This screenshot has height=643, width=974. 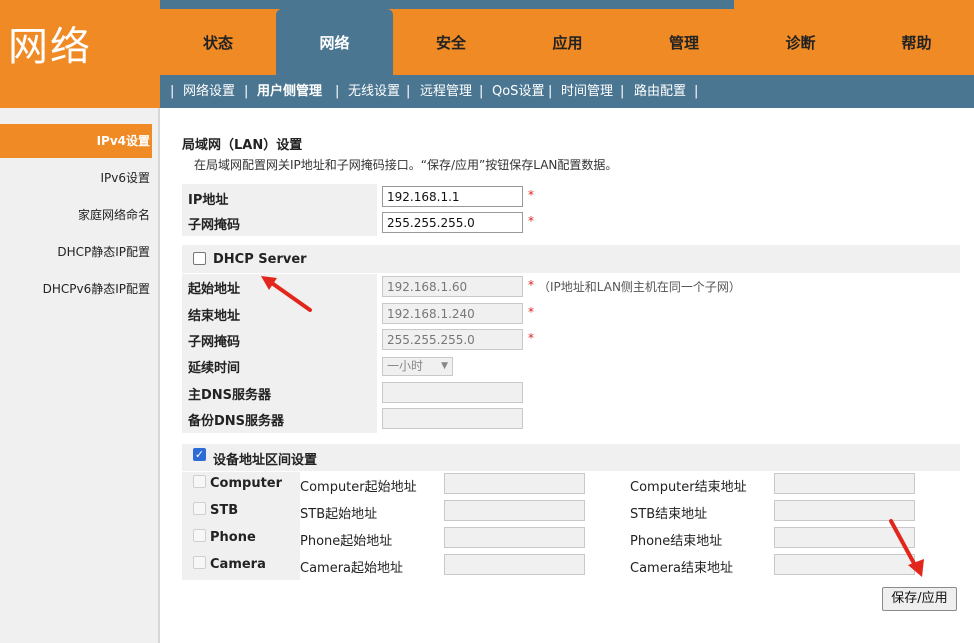 I want to click on phone-checkbox, so click(x=199, y=535).